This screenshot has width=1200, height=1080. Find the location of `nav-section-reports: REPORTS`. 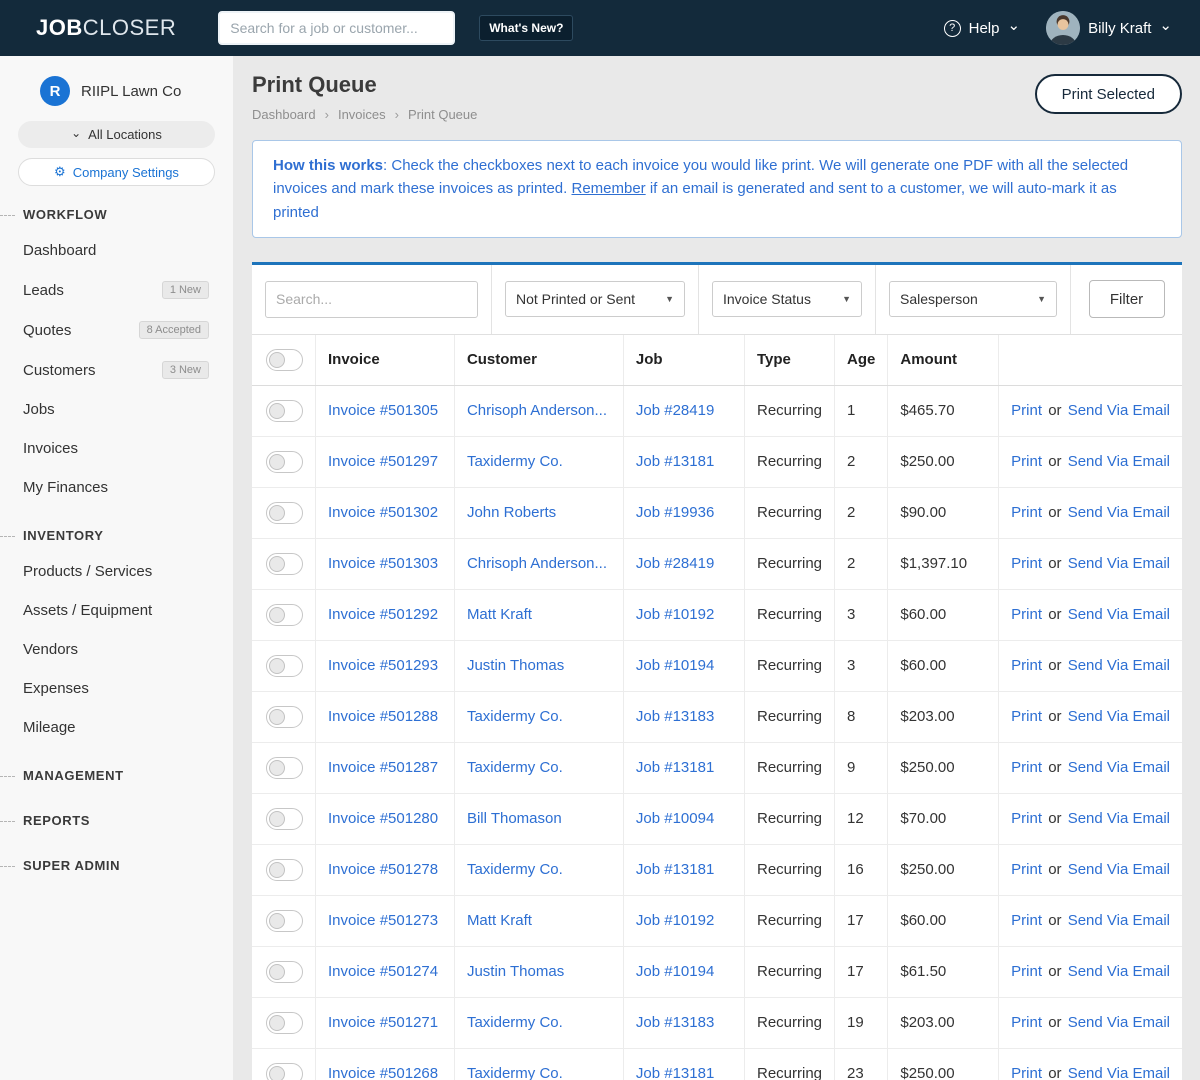

nav-section-reports: REPORTS is located at coordinates (116, 820).